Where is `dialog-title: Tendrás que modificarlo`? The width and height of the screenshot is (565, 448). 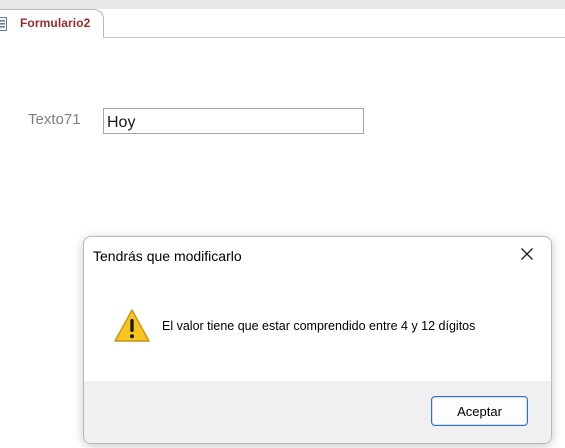 dialog-title: Tendrás que modificarlo is located at coordinates (167, 256).